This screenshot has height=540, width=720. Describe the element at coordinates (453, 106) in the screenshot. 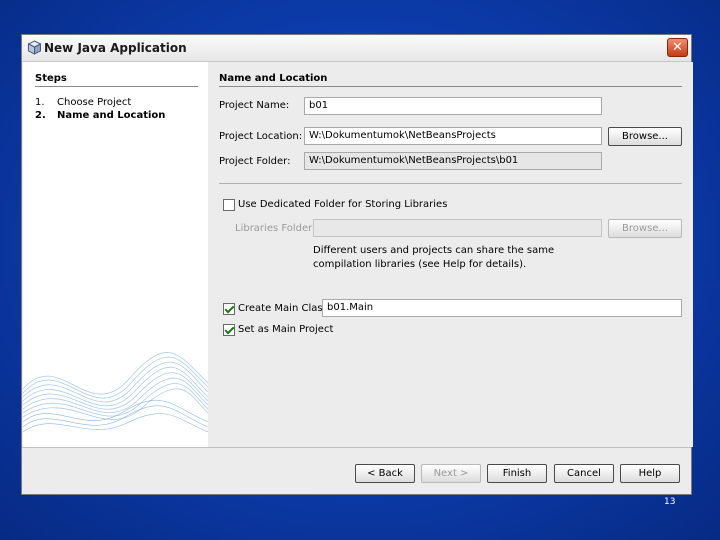

I see `project-name-input: b01` at that location.